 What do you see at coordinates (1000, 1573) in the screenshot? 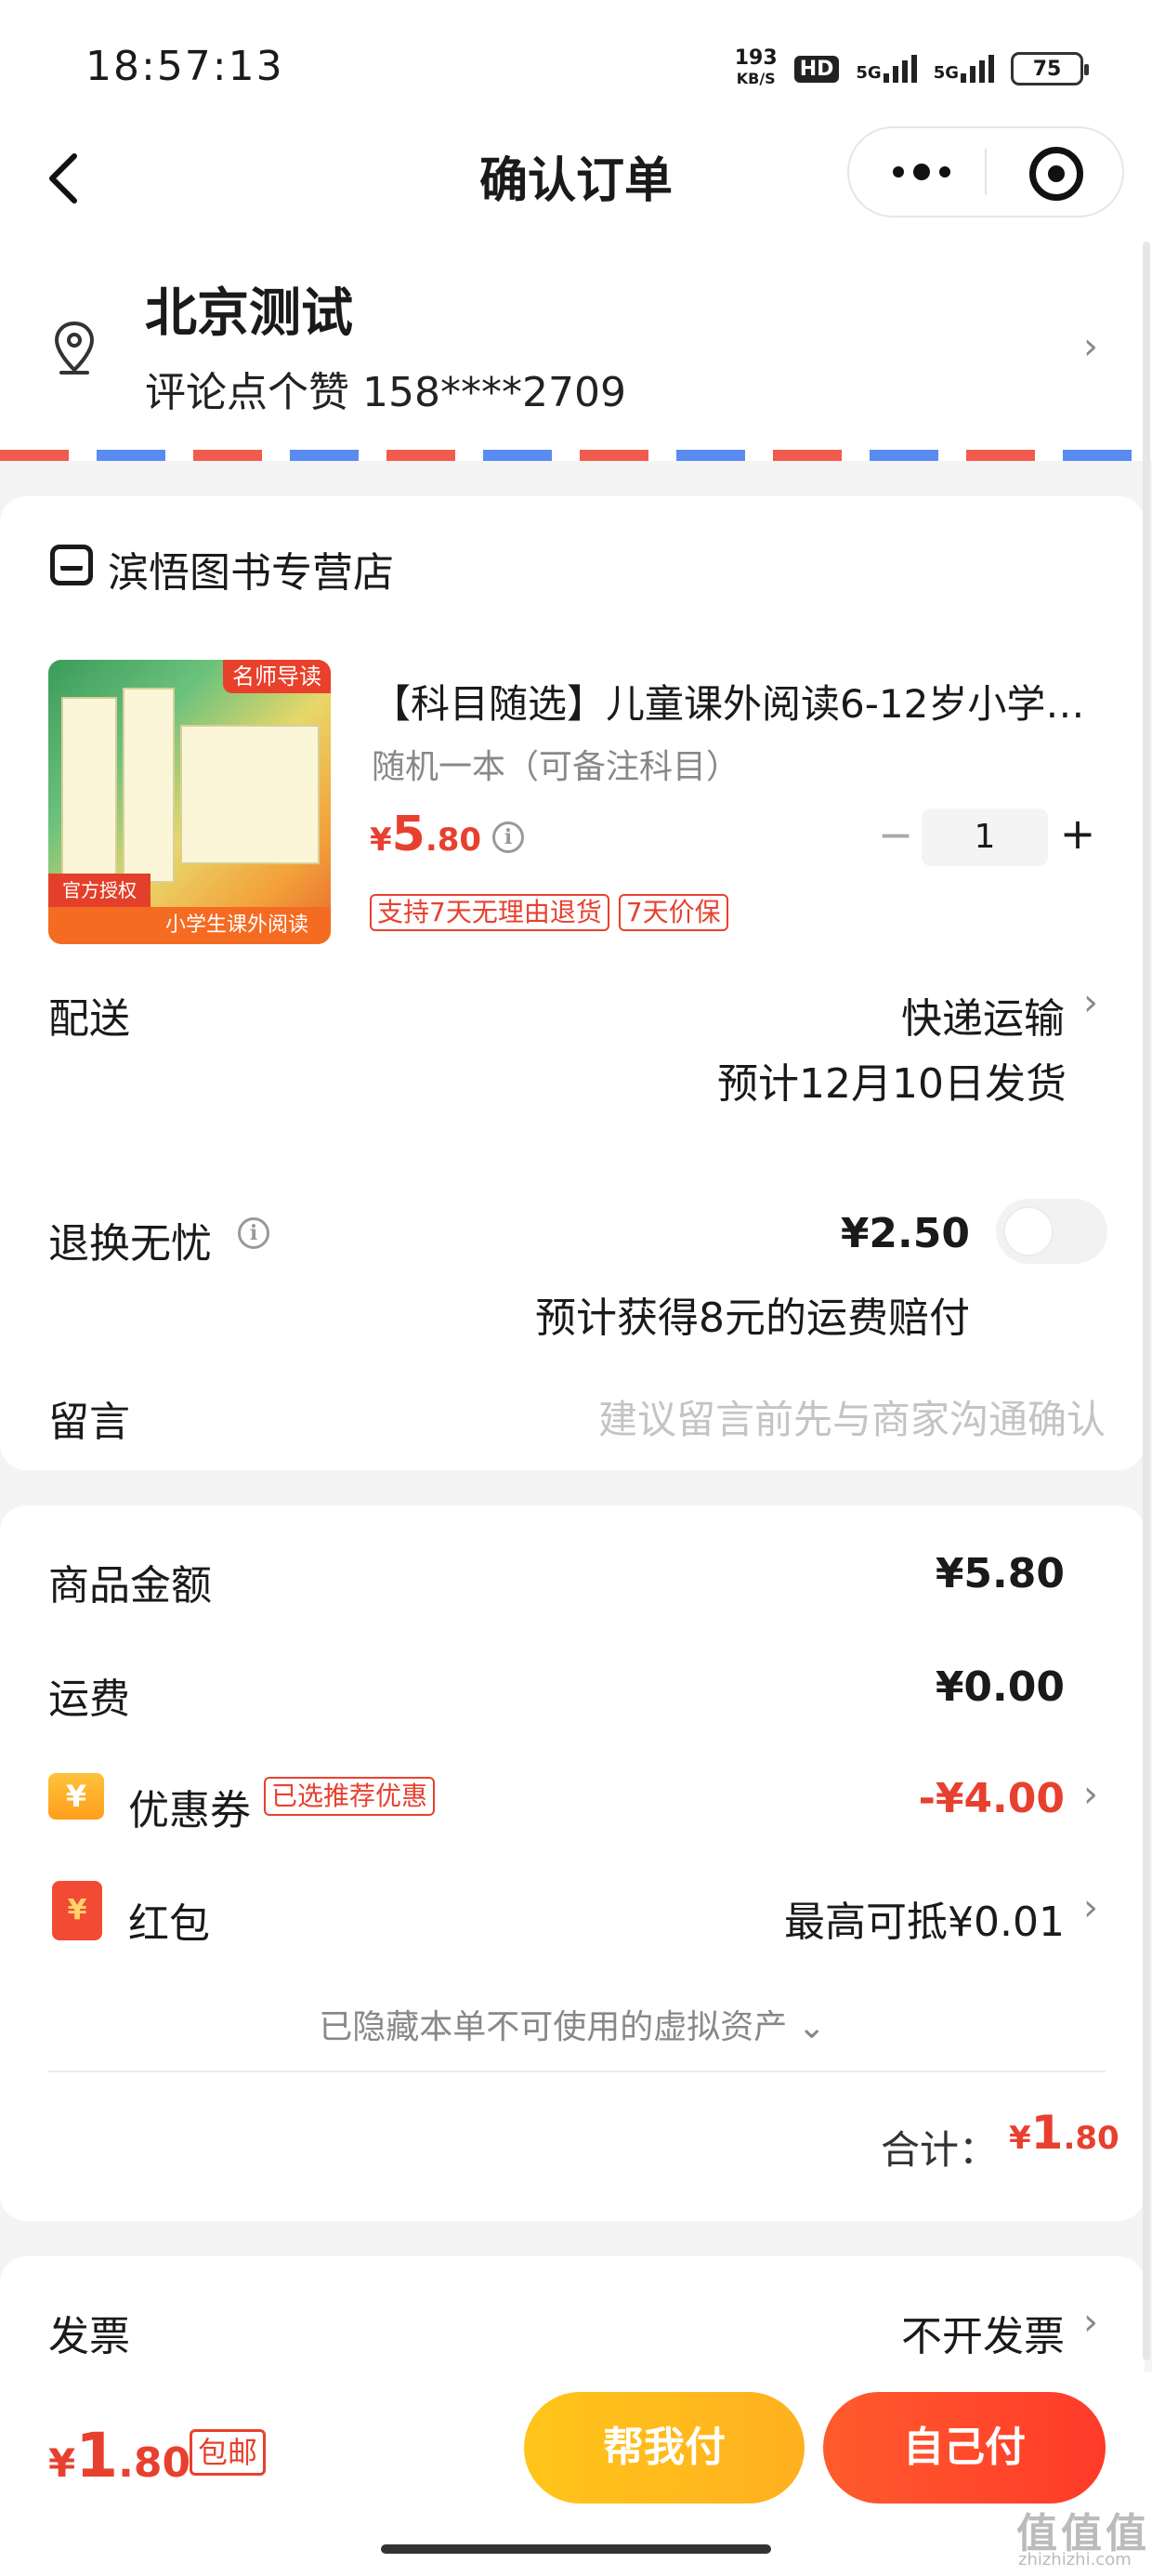
I see `goods-amount-value: ¥5.80` at bounding box center [1000, 1573].